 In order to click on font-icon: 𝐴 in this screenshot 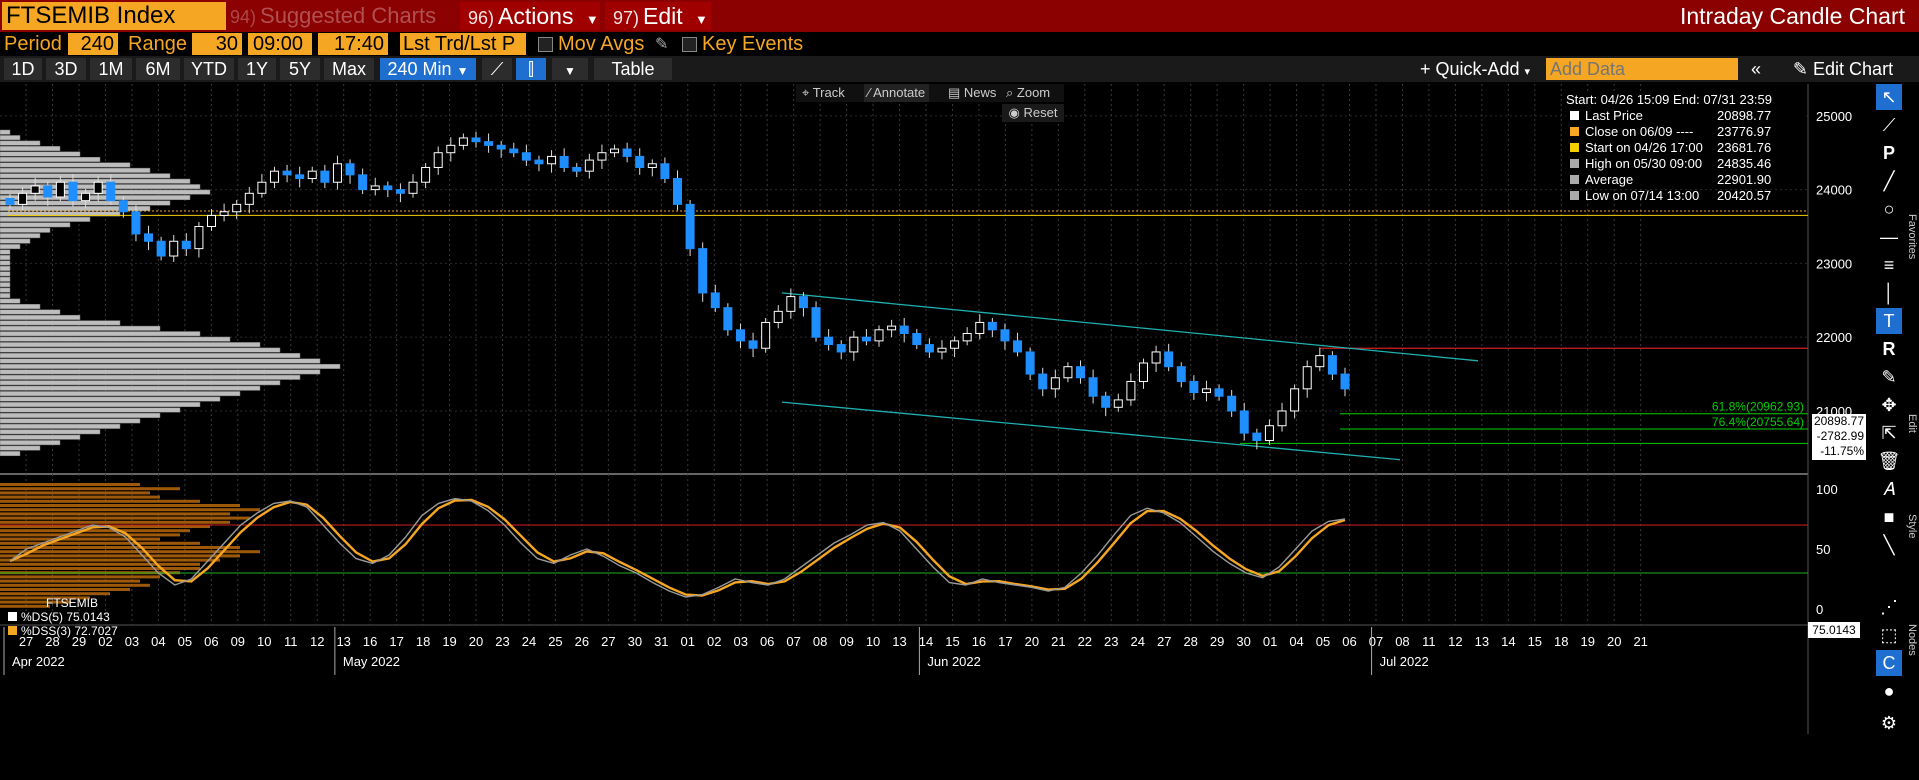, I will do `click(1889, 489)`.